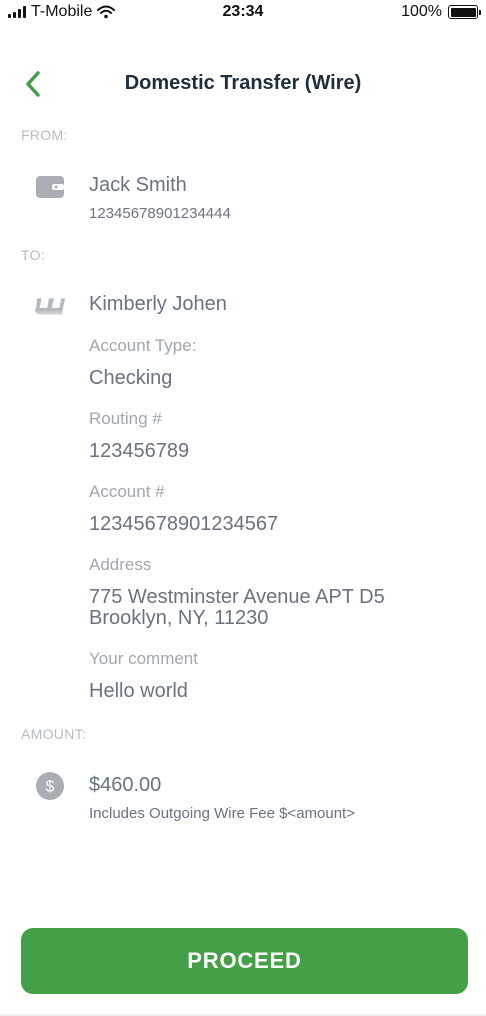  I want to click on comment-label: Your comment, so click(143, 658).